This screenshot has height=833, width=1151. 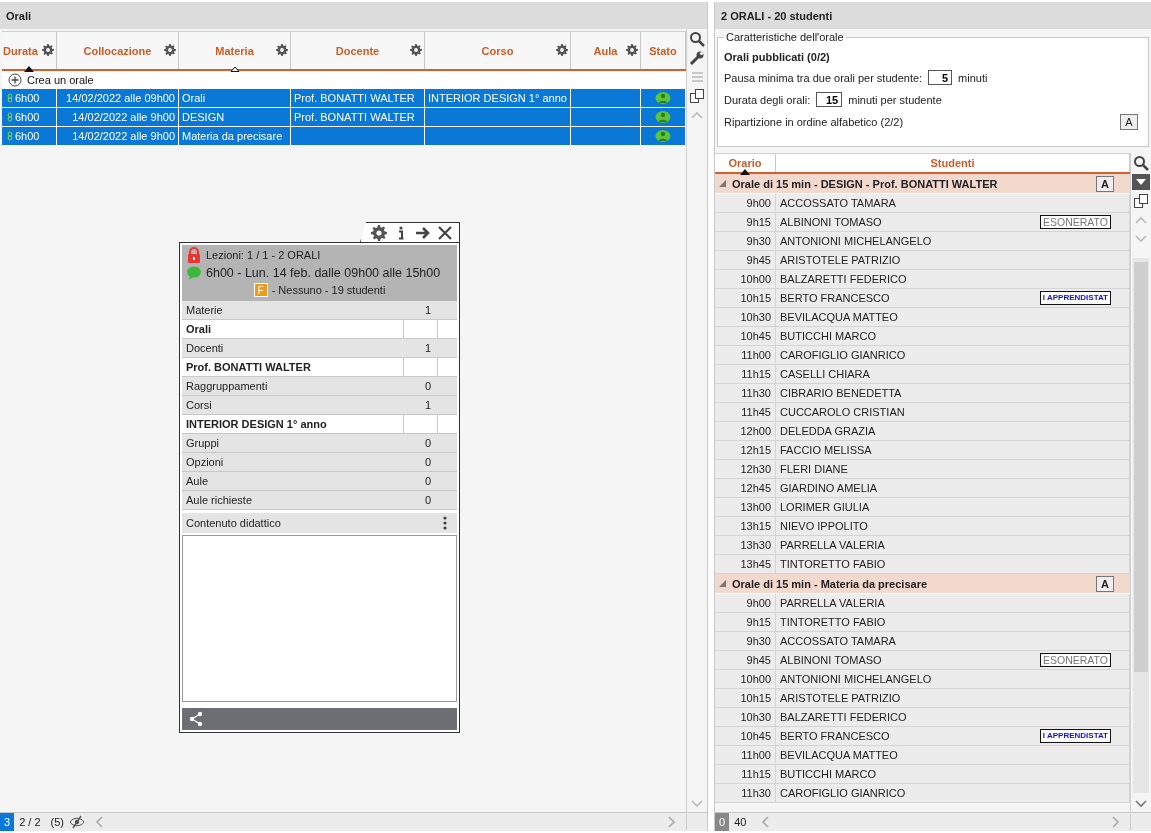 I want to click on eye-slash-icon, so click(x=77, y=822).